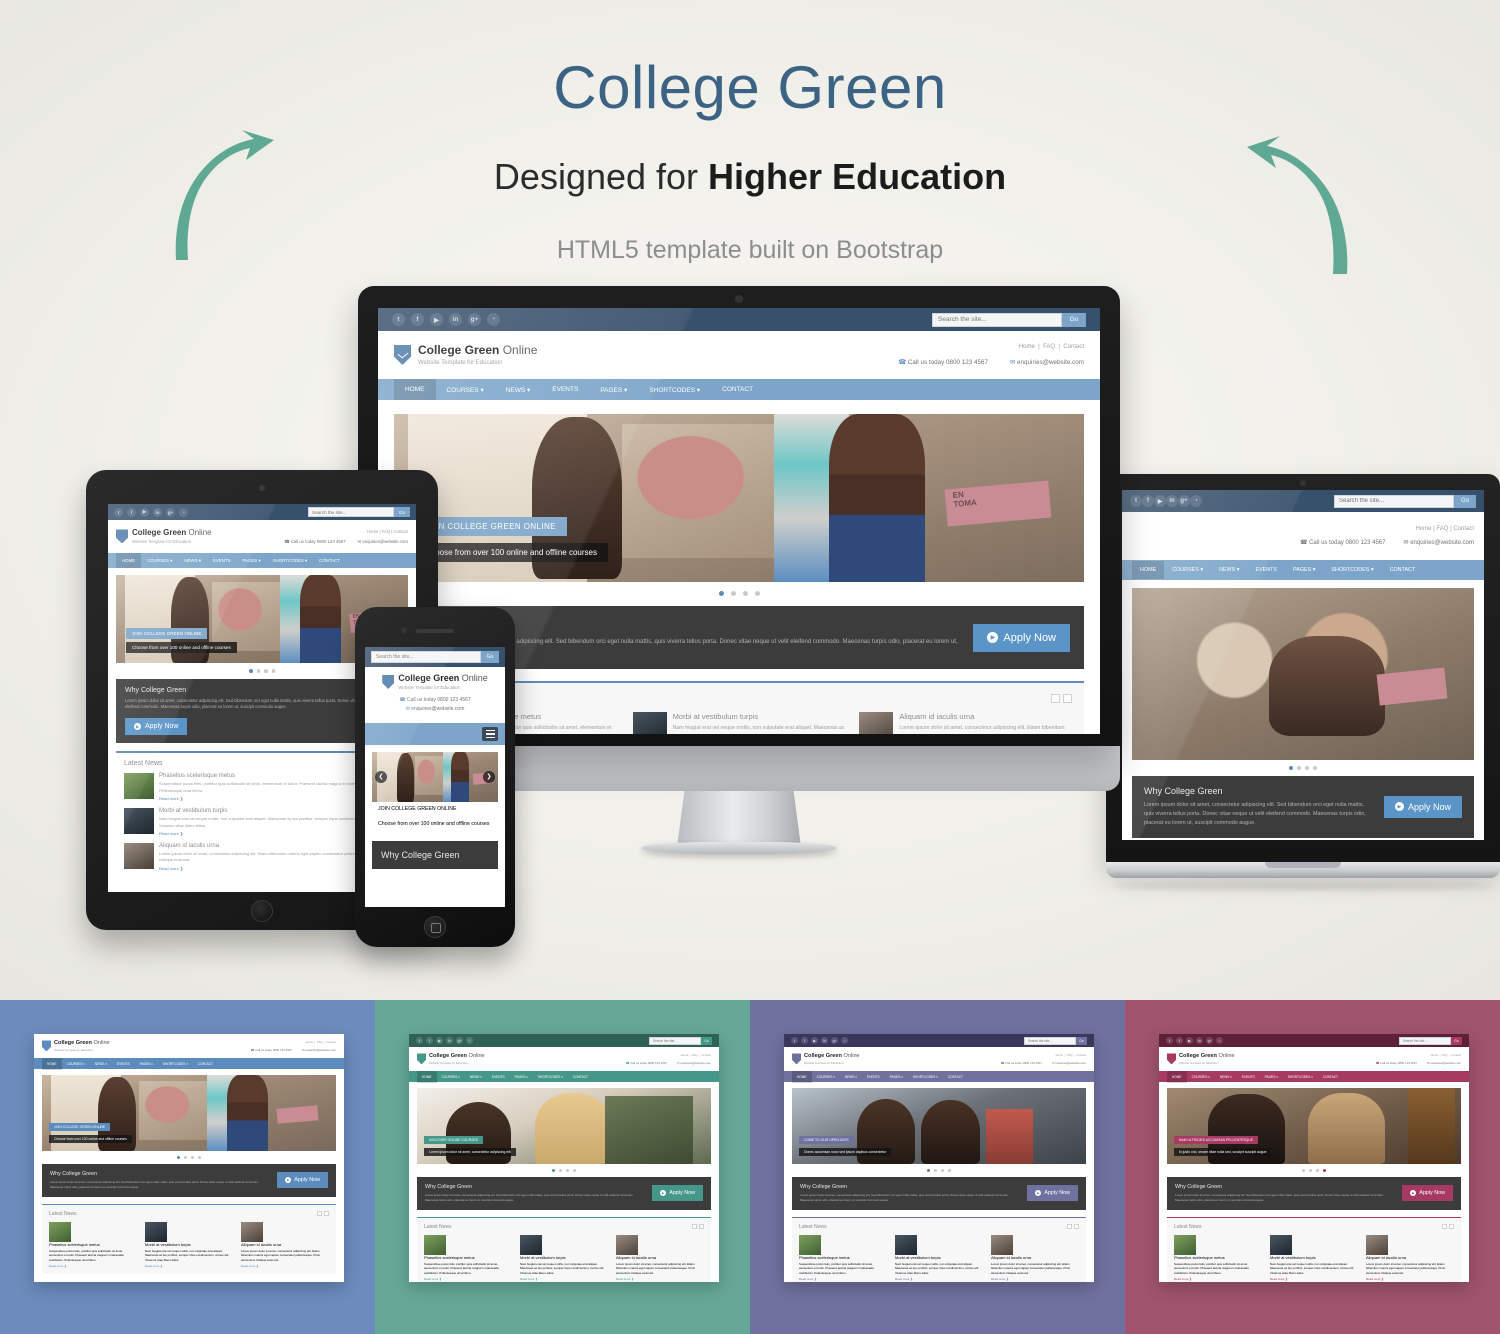  I want to click on nav-item-courses: COURSES ▾, so click(465, 390).